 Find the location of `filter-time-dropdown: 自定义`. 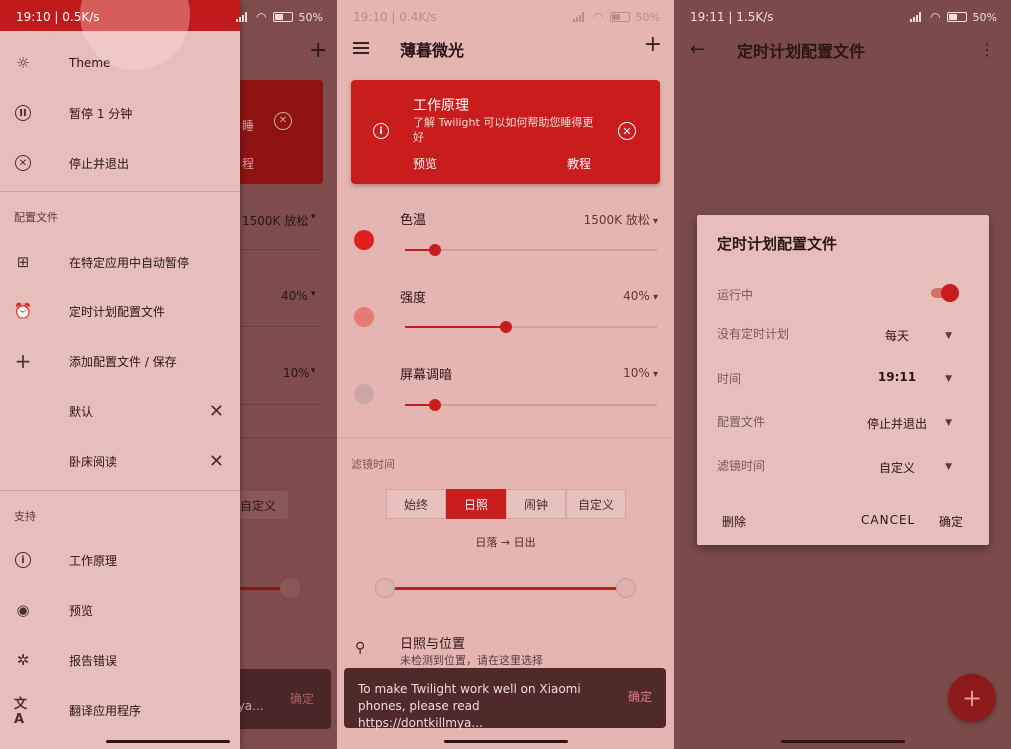

filter-time-dropdown: 自定义 is located at coordinates (897, 467).